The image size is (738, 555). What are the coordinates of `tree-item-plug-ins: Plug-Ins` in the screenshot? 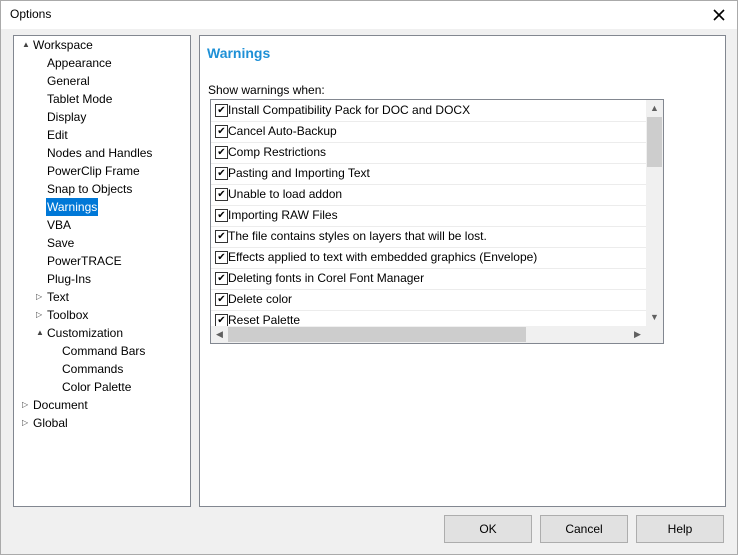 It's located at (64, 279).